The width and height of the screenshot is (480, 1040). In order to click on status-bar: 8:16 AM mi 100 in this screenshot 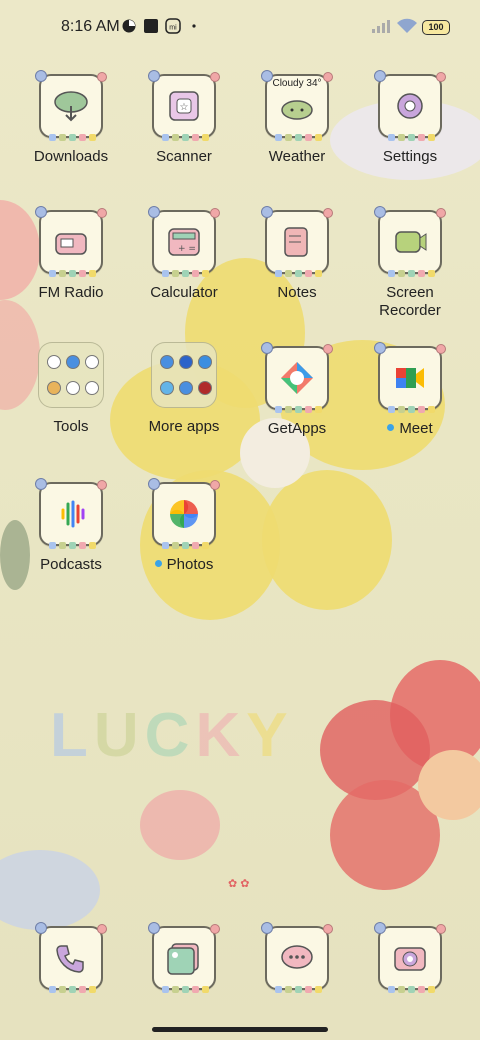, I will do `click(240, 28)`.